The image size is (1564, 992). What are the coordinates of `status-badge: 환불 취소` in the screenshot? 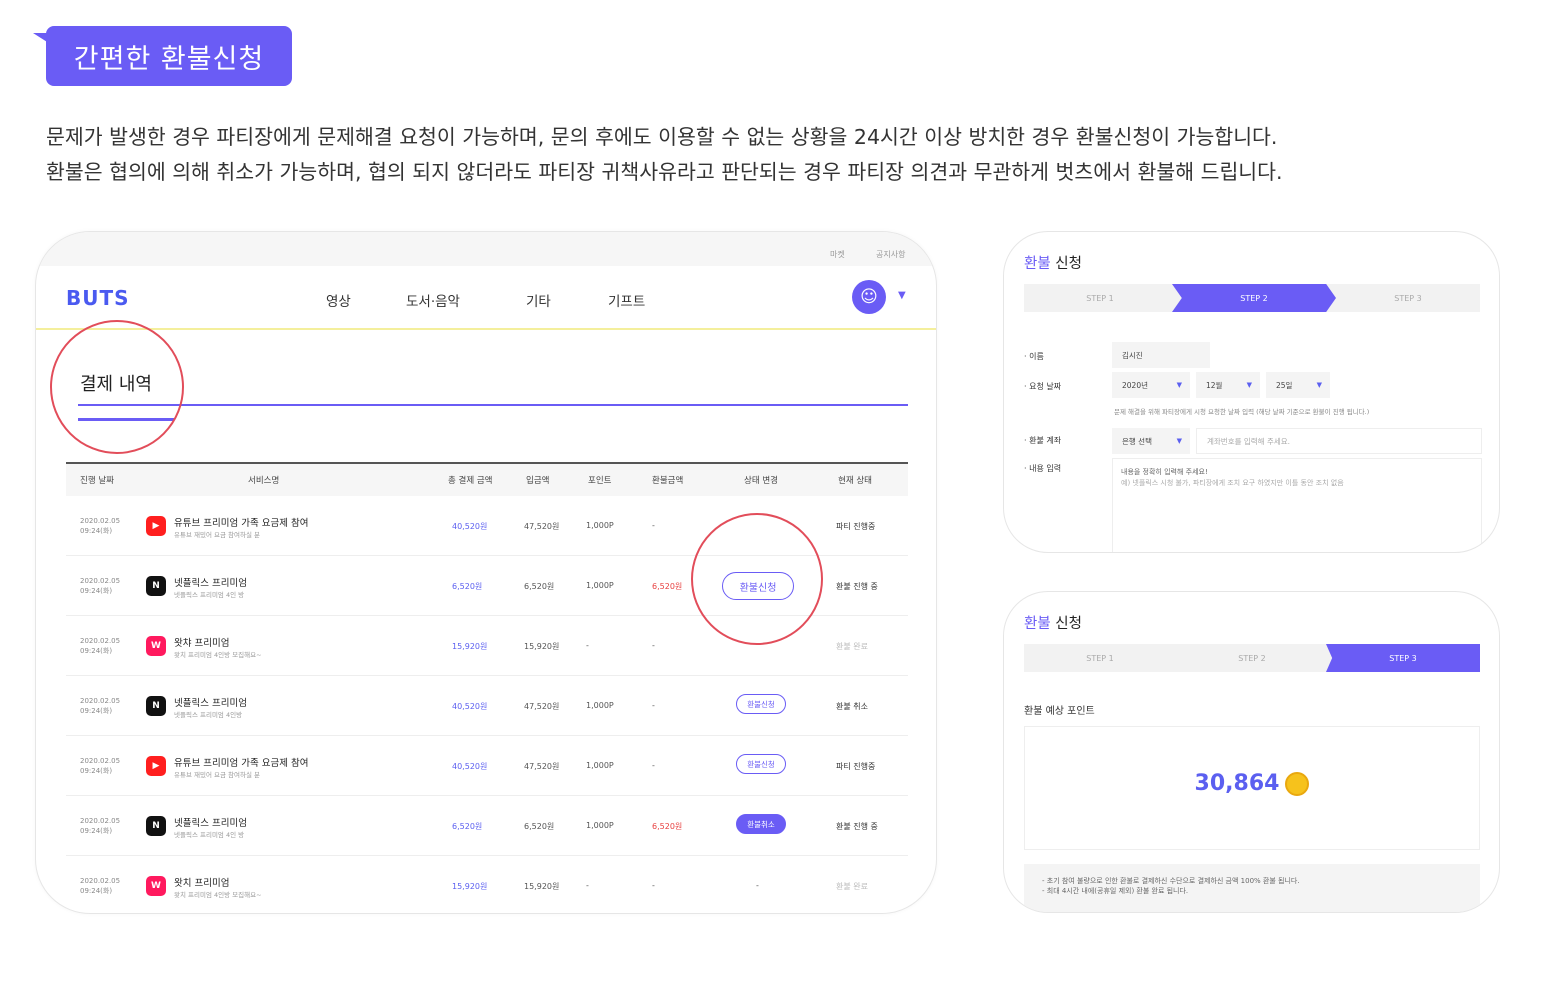 It's located at (852, 706).